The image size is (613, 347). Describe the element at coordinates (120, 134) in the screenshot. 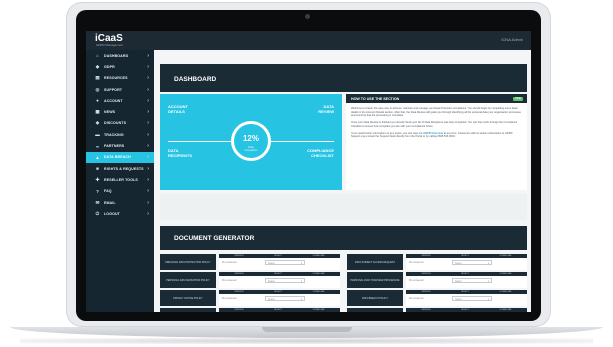

I see `sidebar-item-tracking: ▬ TRACKING ›` at that location.